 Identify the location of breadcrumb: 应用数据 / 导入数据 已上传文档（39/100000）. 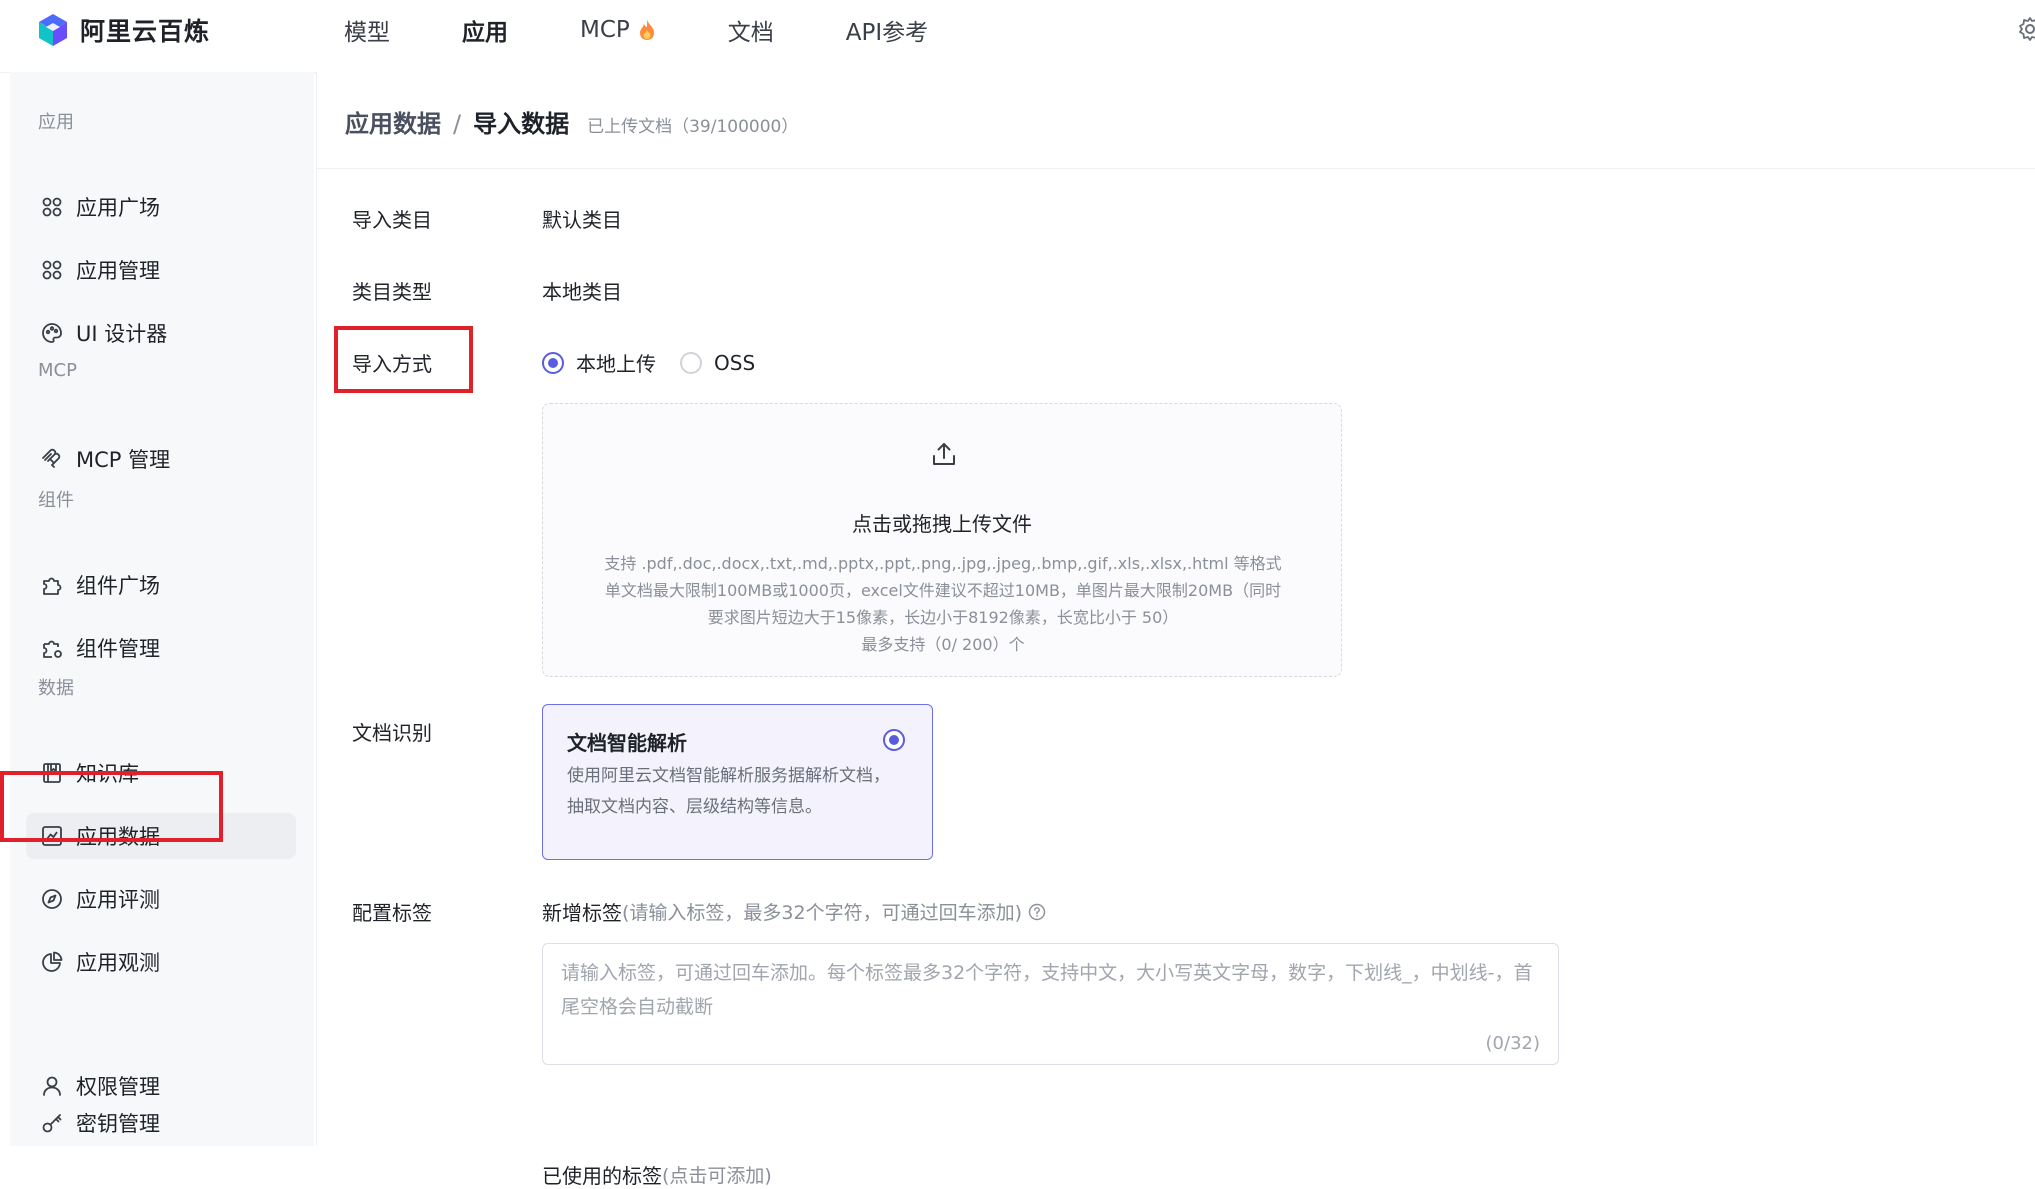
(571, 121).